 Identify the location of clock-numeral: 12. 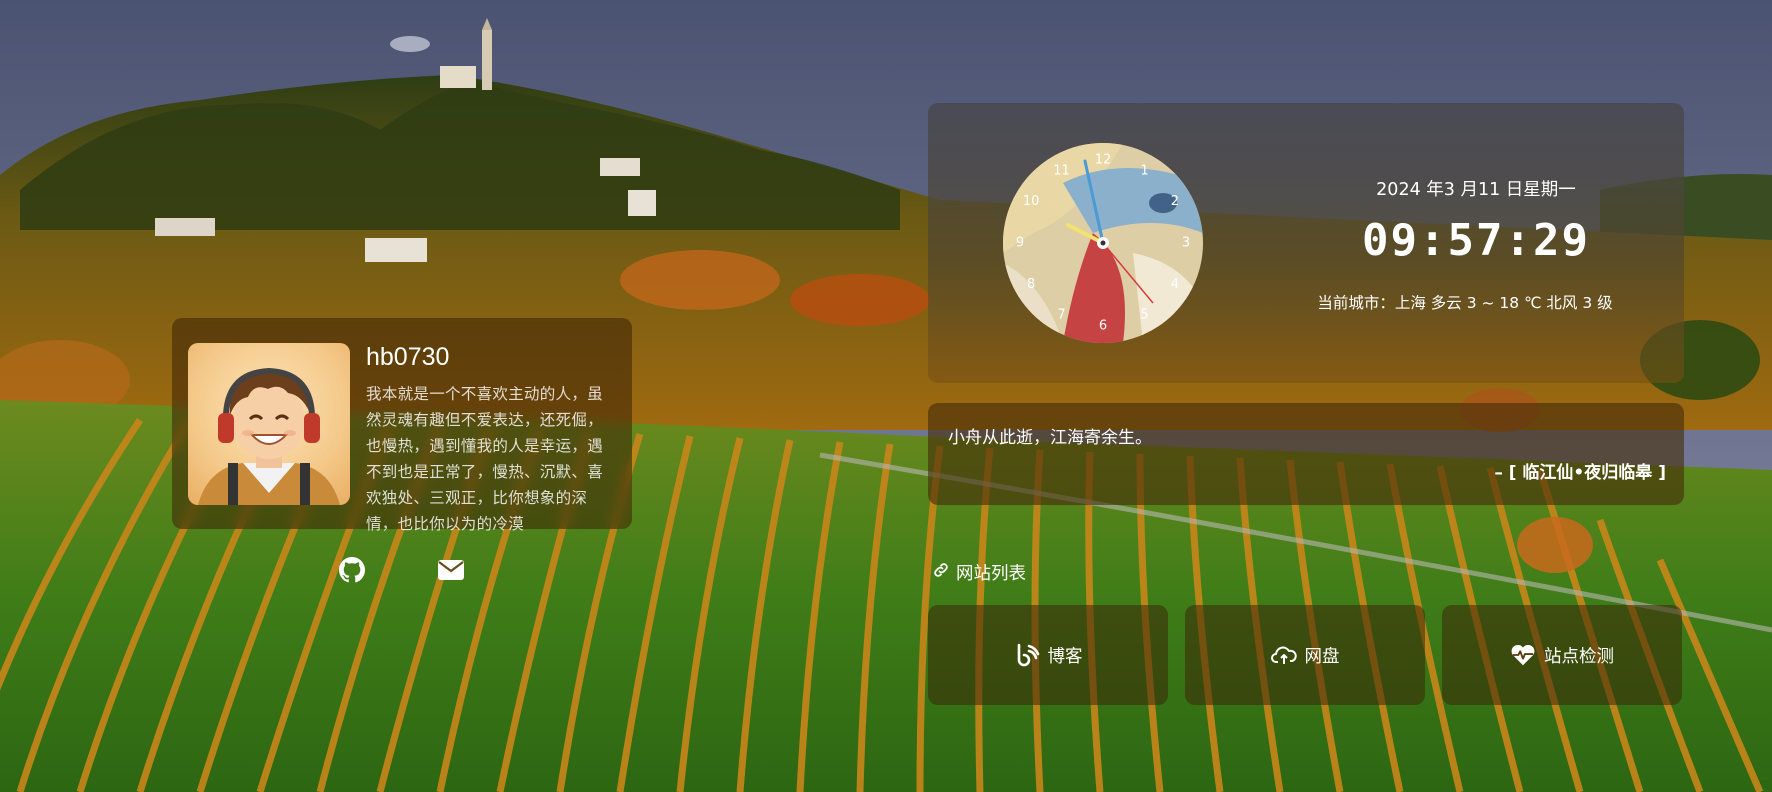
(1103, 160).